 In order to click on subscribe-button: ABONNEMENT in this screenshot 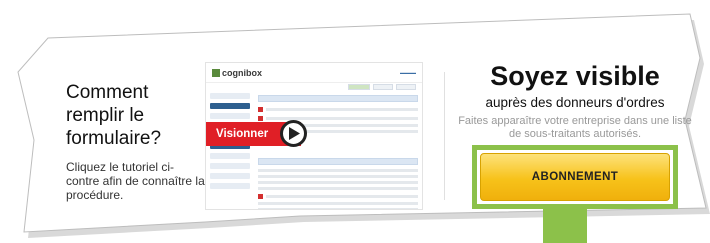, I will do `click(575, 177)`.